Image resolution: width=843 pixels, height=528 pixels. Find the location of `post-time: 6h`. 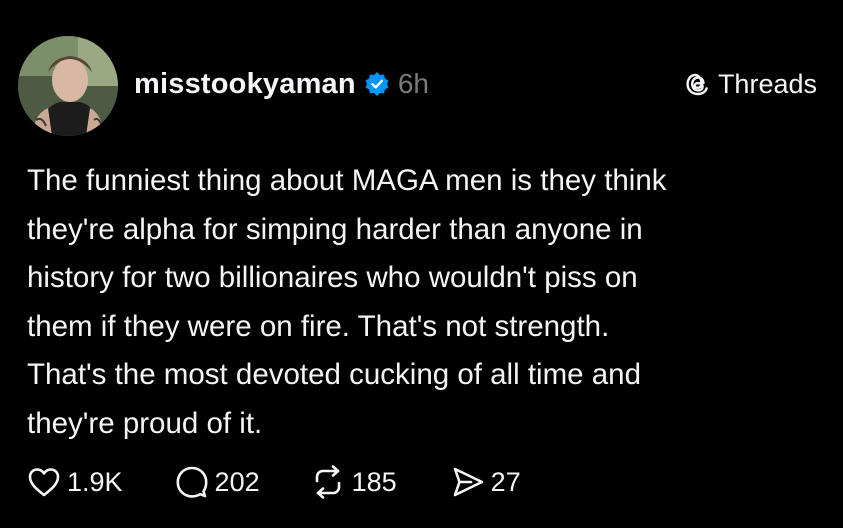

post-time: 6h is located at coordinates (413, 83).